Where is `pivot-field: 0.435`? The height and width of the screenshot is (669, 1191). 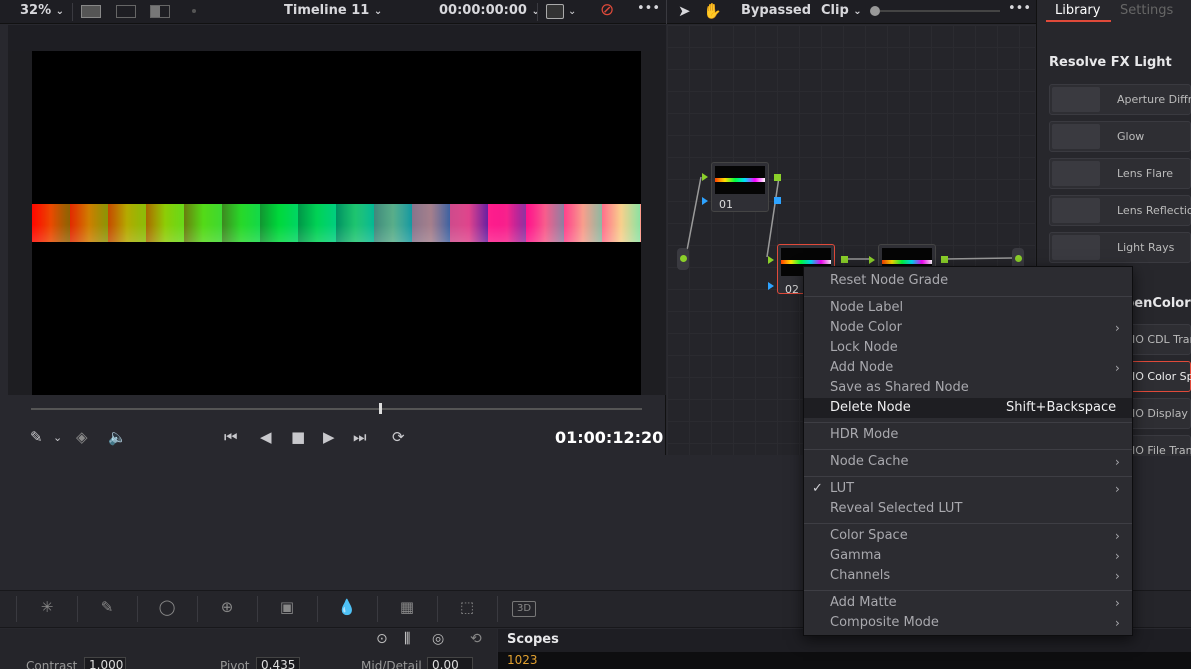 pivot-field: 0.435 is located at coordinates (278, 663).